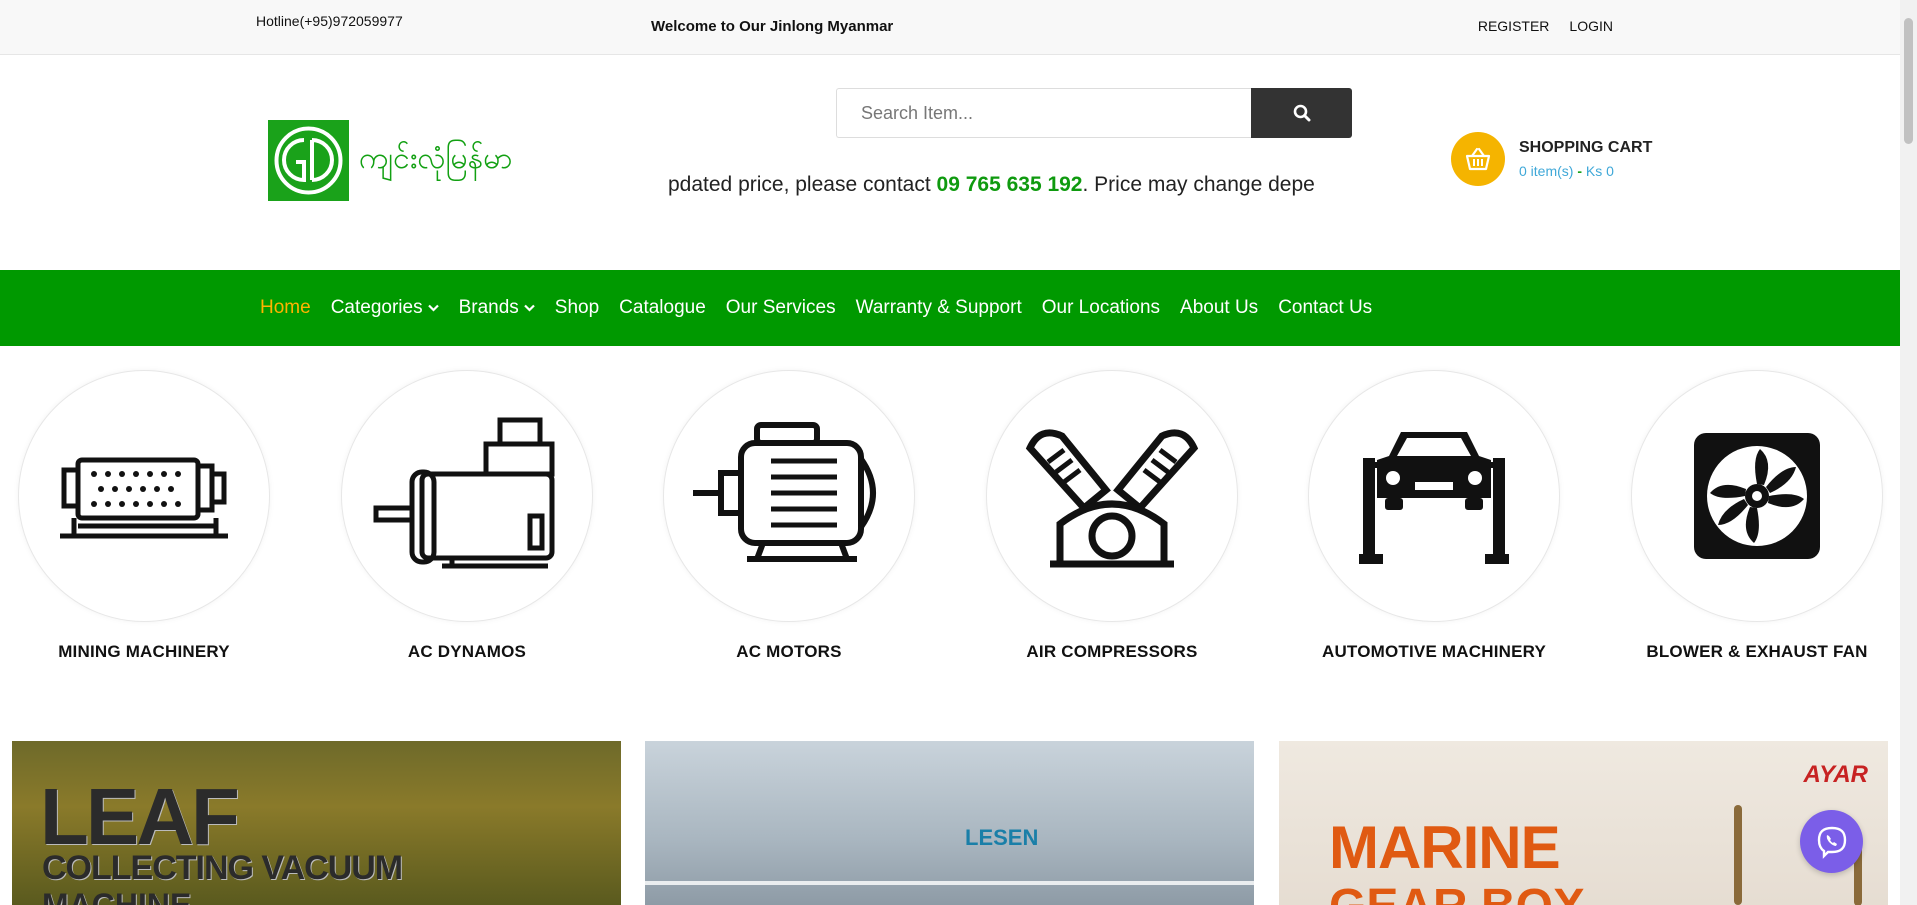 This screenshot has height=905, width=1917. What do you see at coordinates (949, 883) in the screenshot?
I see `banner-divider` at bounding box center [949, 883].